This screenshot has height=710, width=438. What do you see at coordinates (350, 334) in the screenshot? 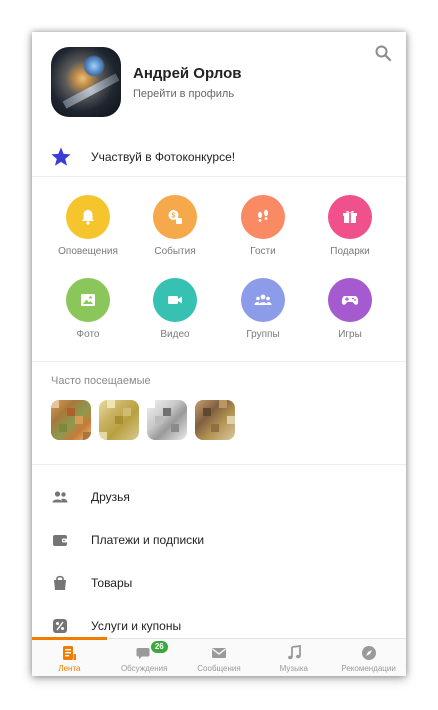
I see `grid-item-label: Игры` at bounding box center [350, 334].